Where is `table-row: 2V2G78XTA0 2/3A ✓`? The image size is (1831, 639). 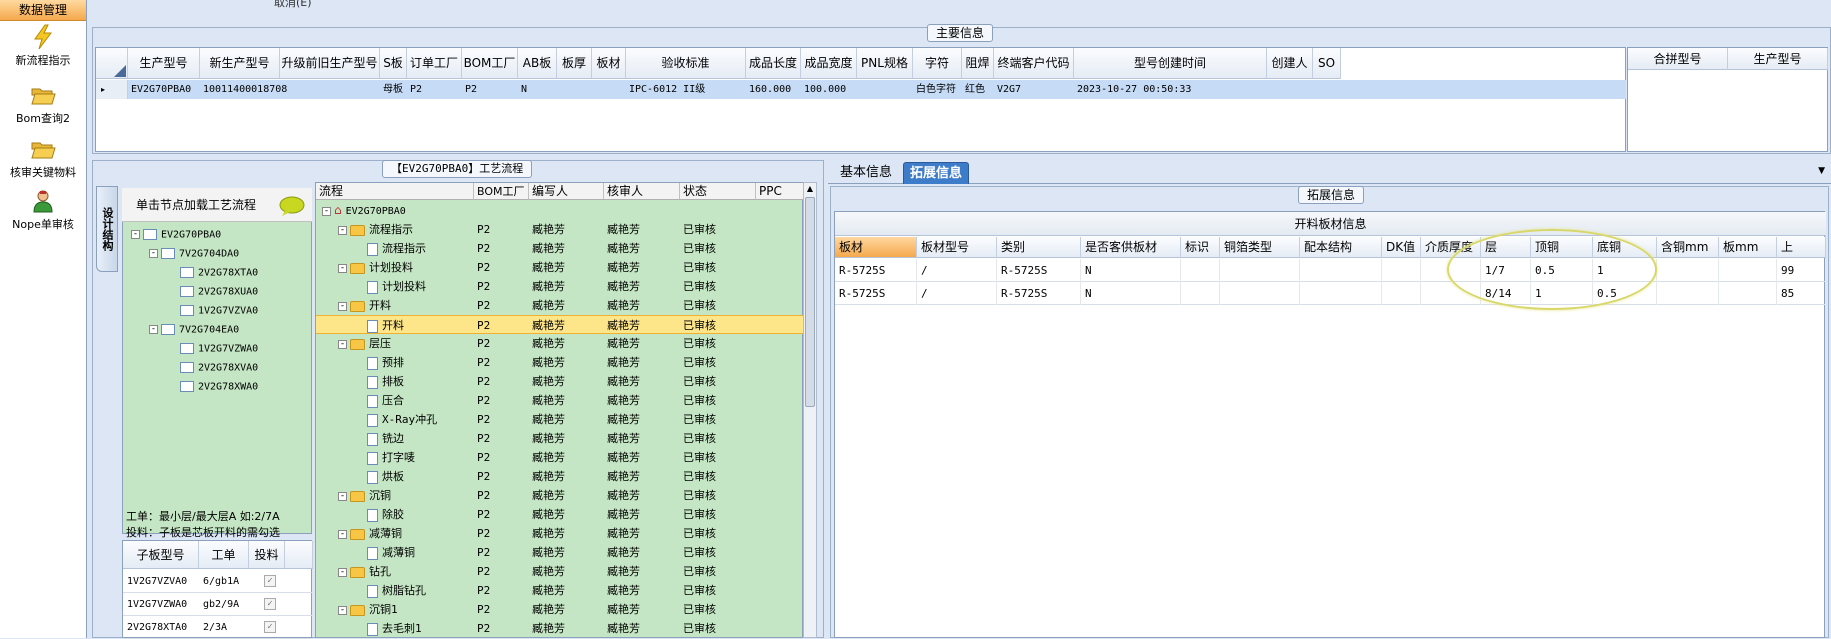 table-row: 2V2G78XTA0 2/3A ✓ is located at coordinates (218, 627).